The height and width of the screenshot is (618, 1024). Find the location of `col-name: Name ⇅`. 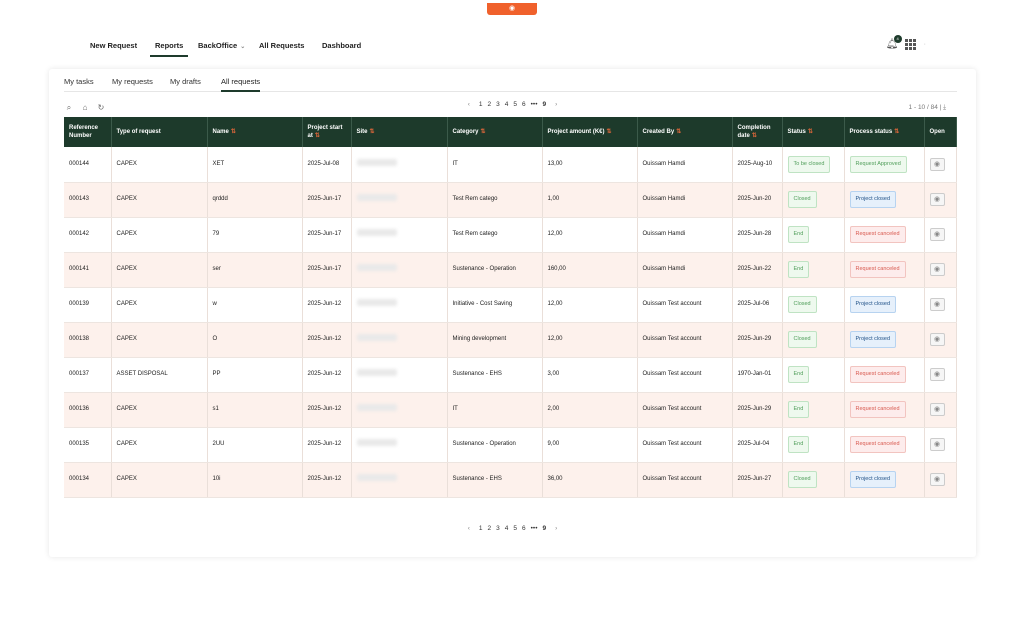

col-name: Name ⇅ is located at coordinates (255, 132).